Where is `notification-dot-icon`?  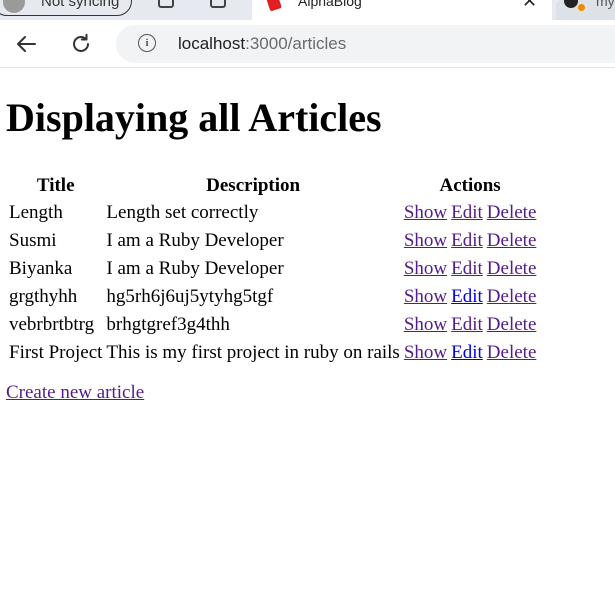
notification-dot-icon is located at coordinates (581, 7).